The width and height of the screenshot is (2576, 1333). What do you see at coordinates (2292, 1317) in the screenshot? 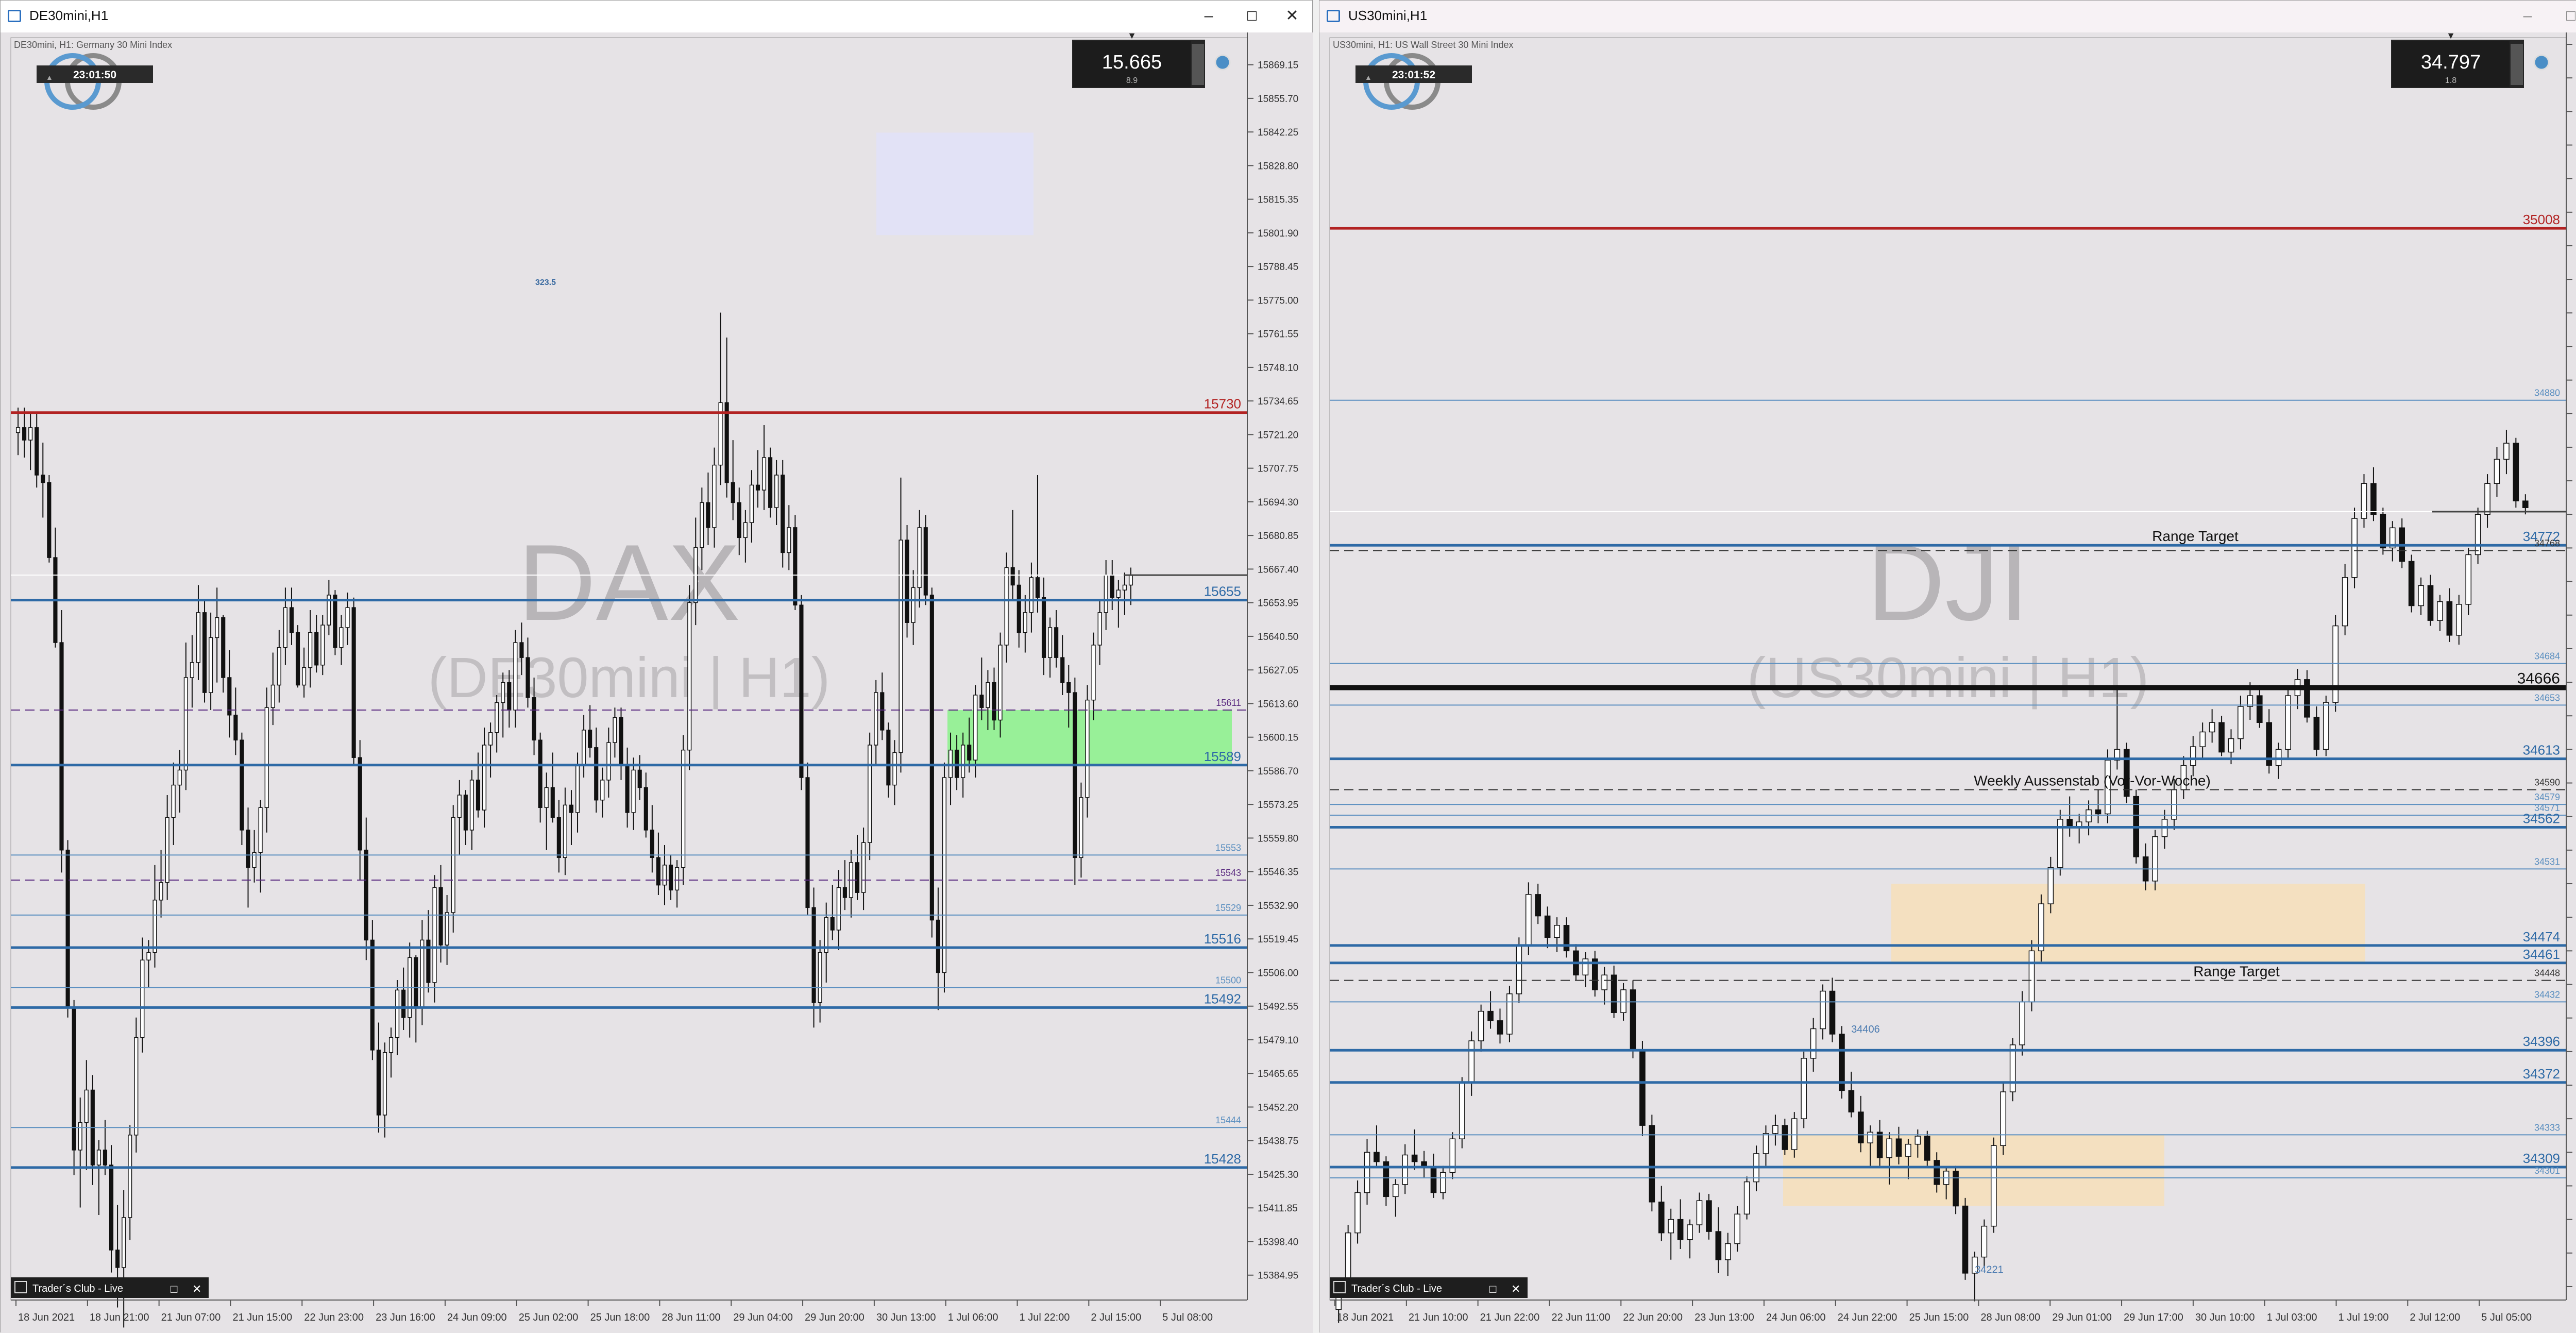
I see `x-tick-label: 1 Jul 03:00` at bounding box center [2292, 1317].